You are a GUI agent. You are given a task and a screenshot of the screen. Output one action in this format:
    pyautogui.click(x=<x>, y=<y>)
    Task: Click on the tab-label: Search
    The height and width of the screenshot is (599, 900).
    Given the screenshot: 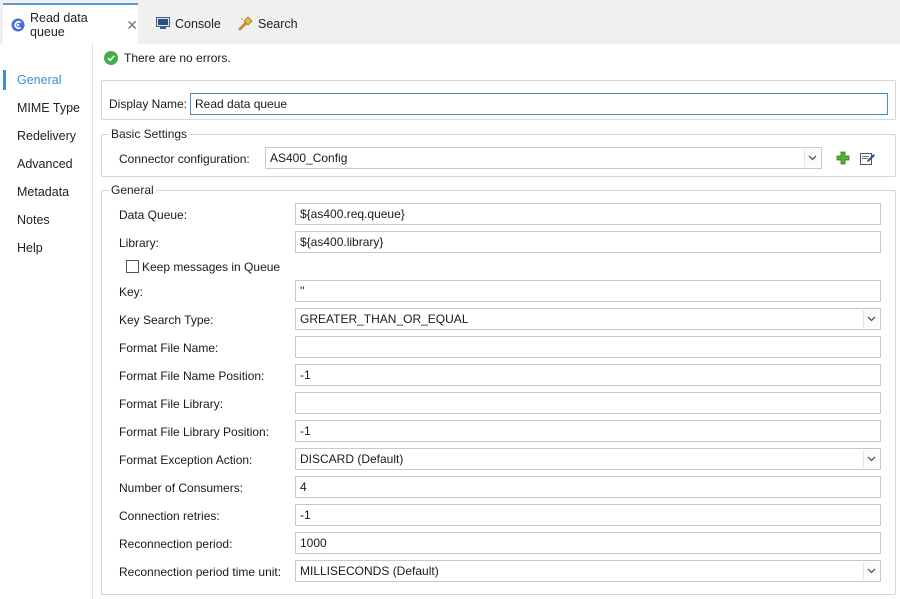 What is the action you would take?
    pyautogui.click(x=278, y=23)
    